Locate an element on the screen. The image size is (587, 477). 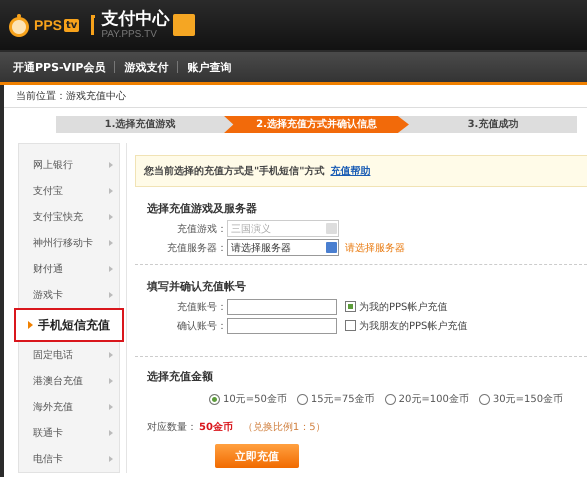
breadcrumb: 当前位置：游戏充值中心 is located at coordinates (295, 96).